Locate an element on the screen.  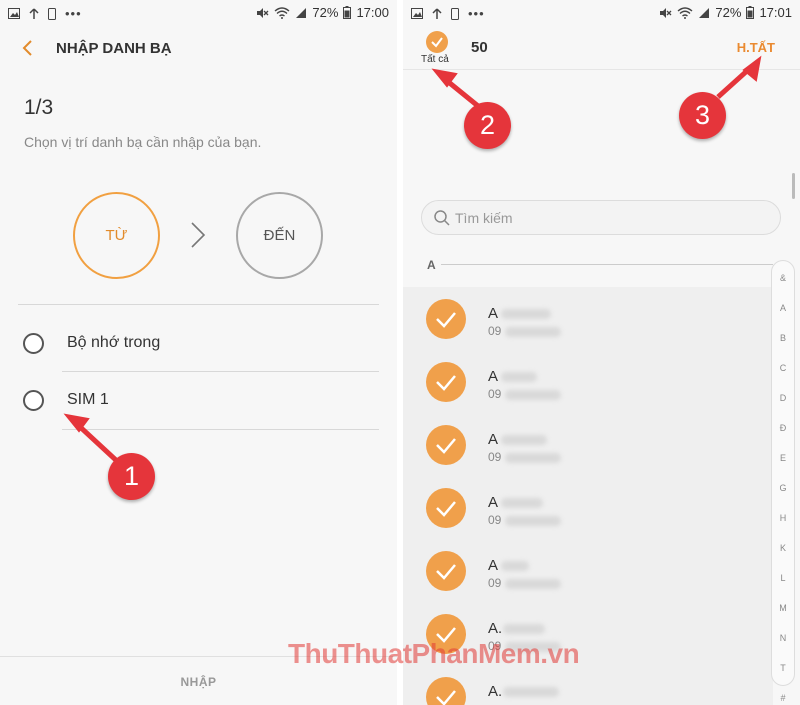
mute-icon is located at coordinates (263, 12).